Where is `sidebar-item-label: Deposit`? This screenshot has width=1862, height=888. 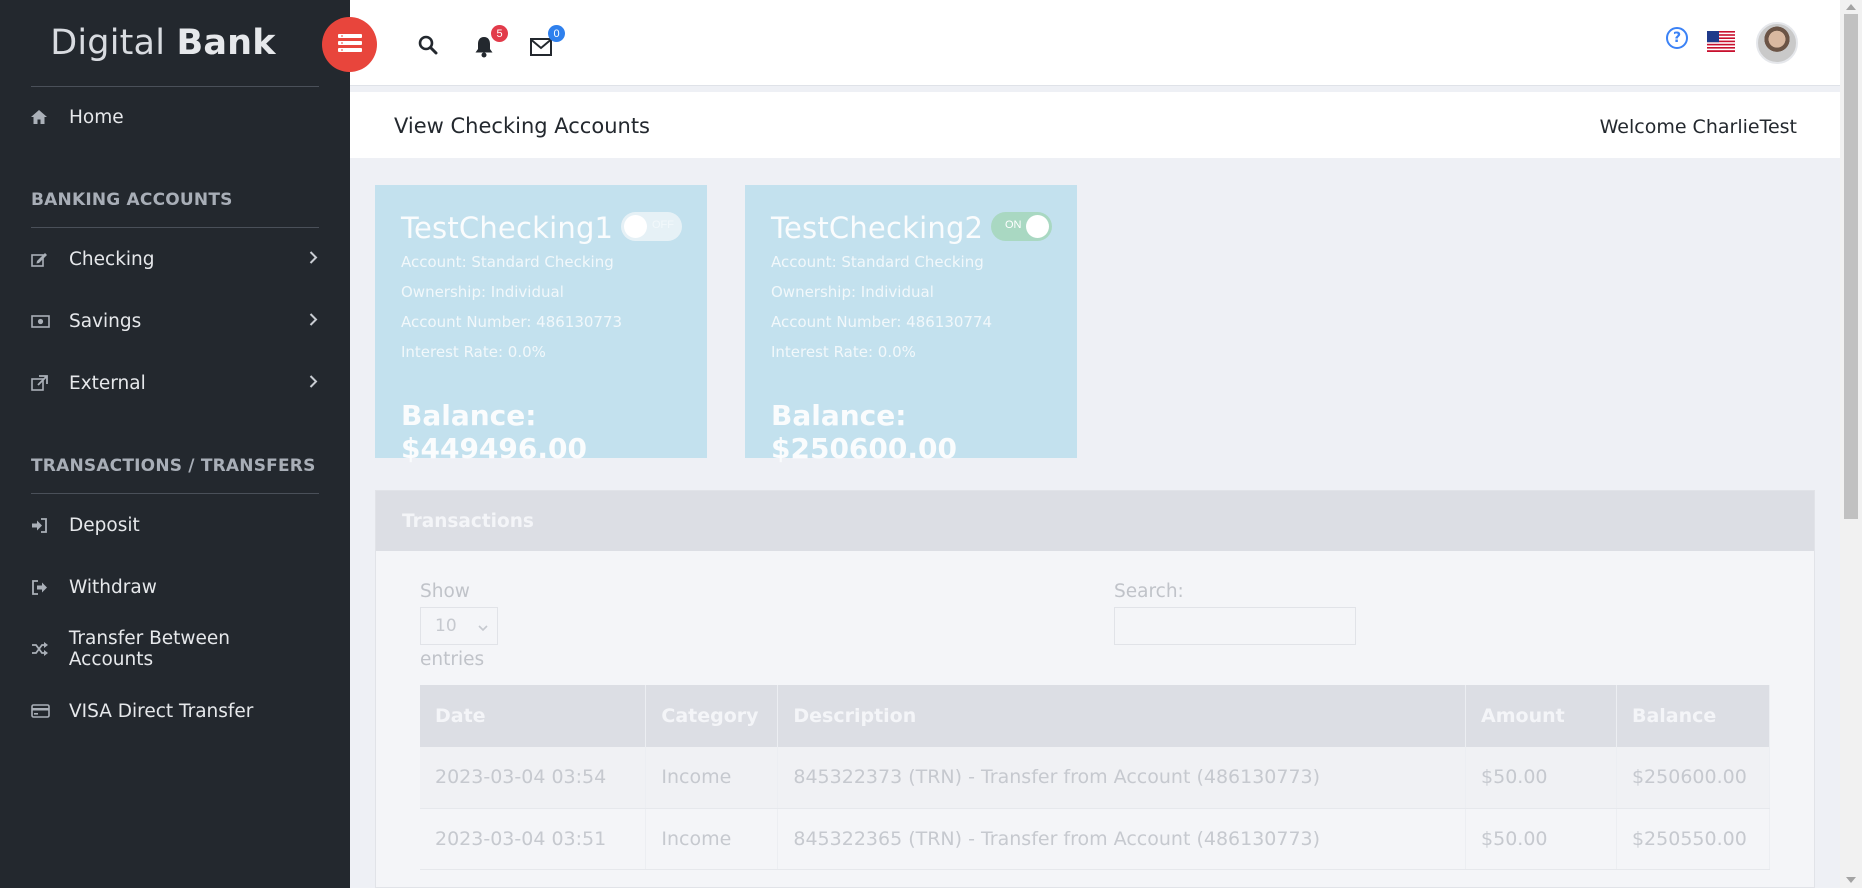
sidebar-item-label: Deposit is located at coordinates (104, 525).